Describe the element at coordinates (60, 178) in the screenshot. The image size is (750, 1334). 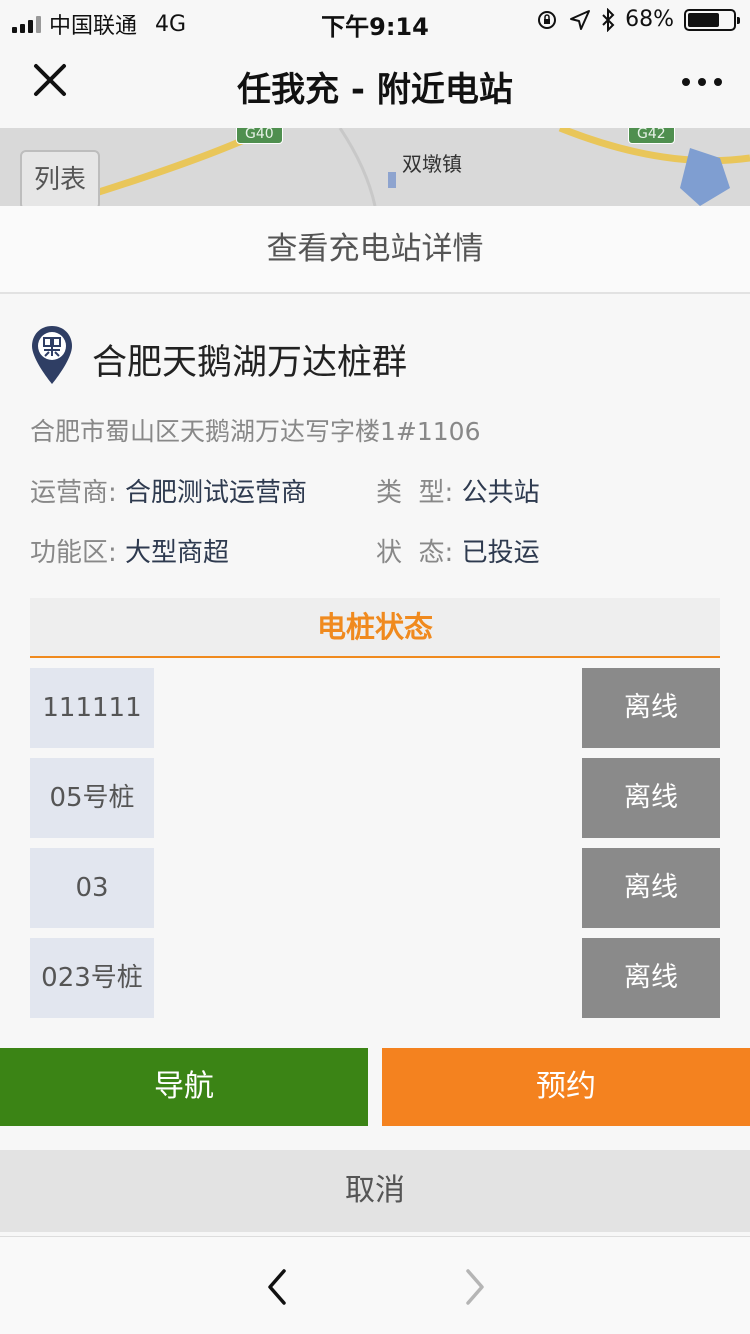
I see `list-button: 列表` at that location.